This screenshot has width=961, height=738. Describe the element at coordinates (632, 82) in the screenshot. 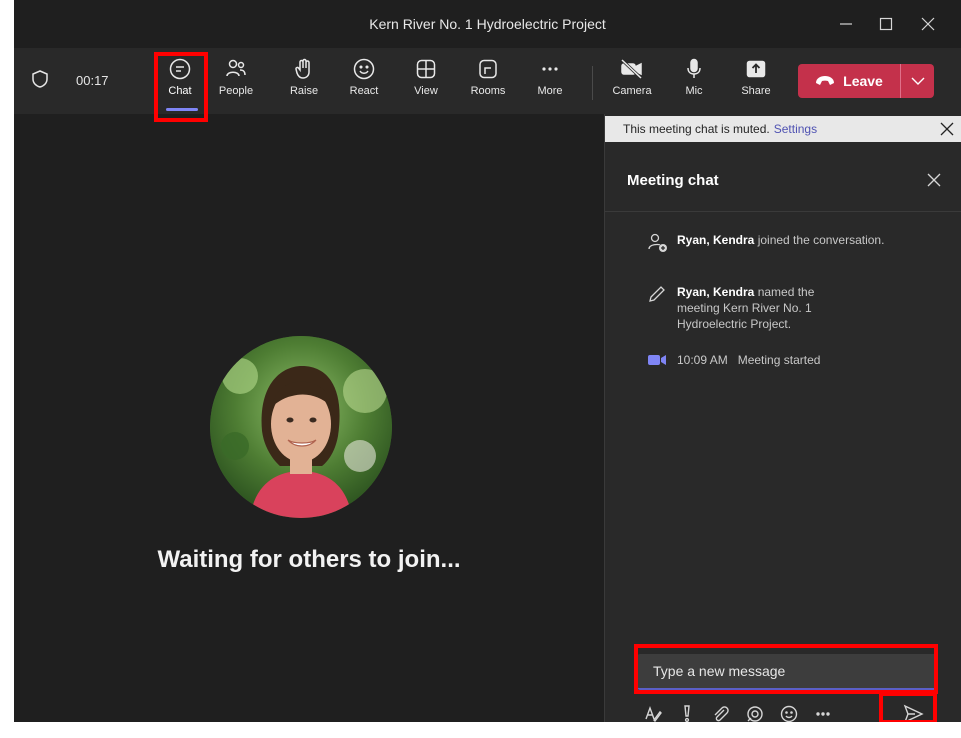

I see `camera-button: Camera` at that location.